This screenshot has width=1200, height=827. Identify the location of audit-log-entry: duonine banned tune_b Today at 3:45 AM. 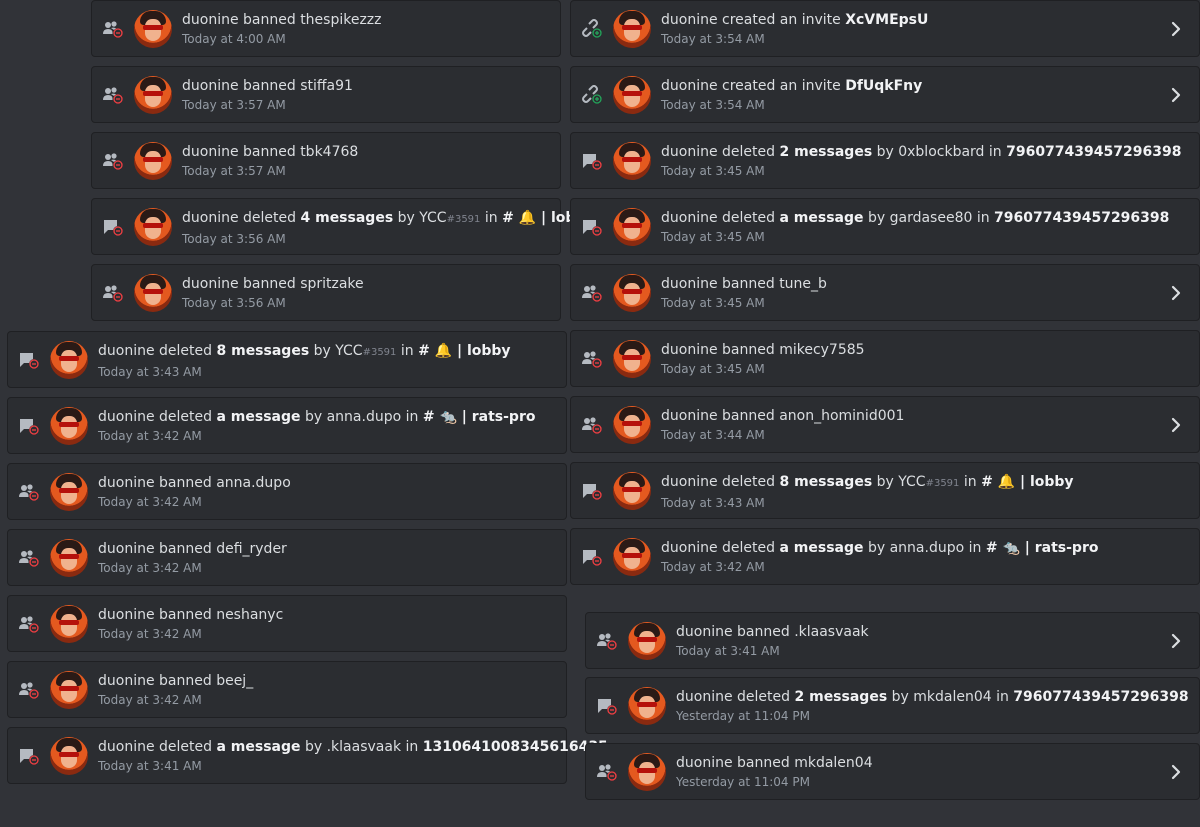
(885, 292).